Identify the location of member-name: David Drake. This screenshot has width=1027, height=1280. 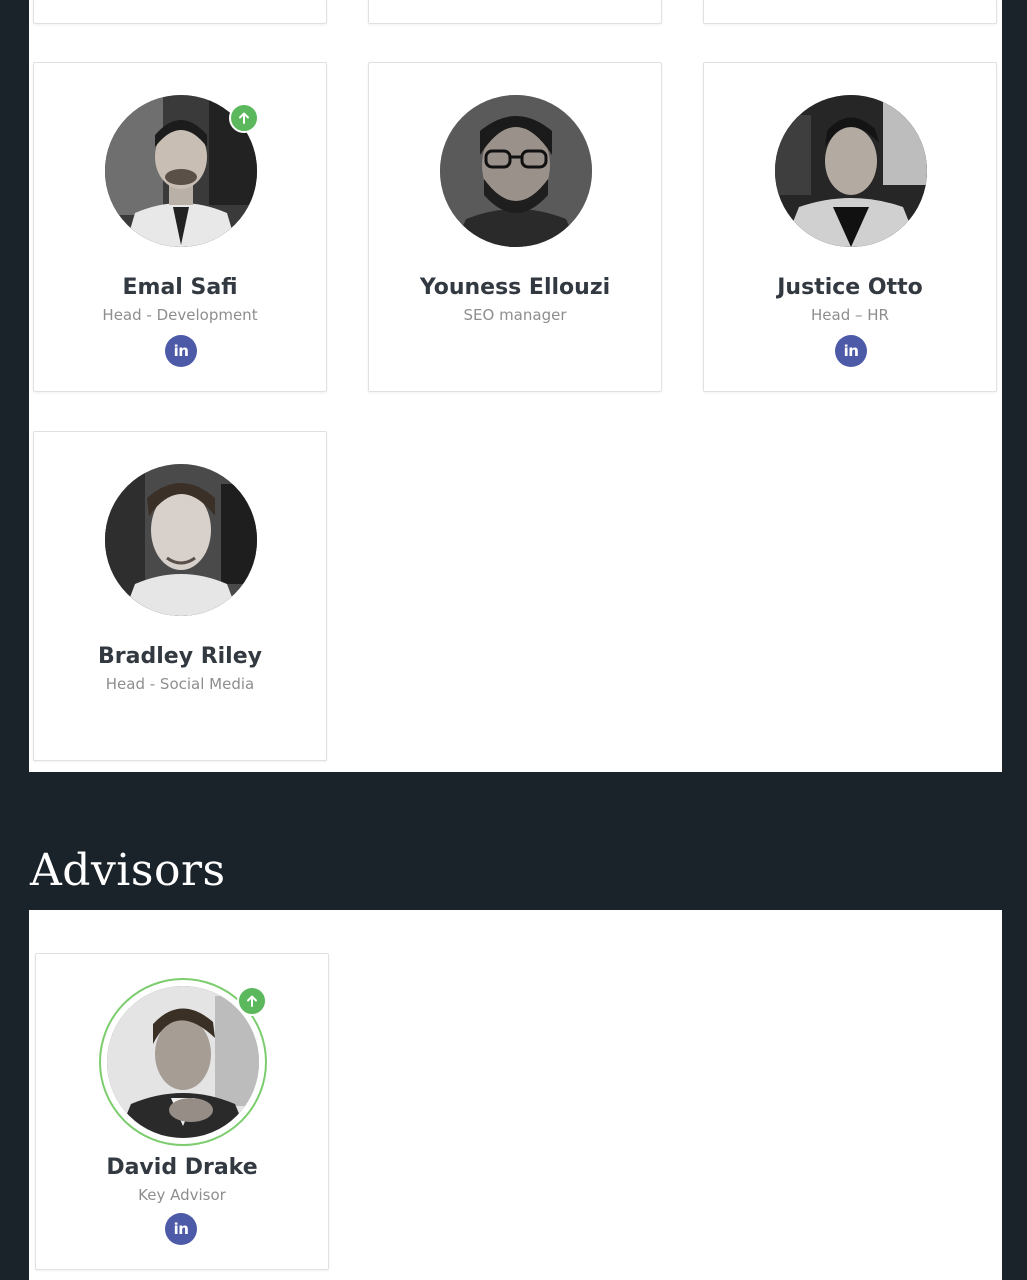
(182, 1167).